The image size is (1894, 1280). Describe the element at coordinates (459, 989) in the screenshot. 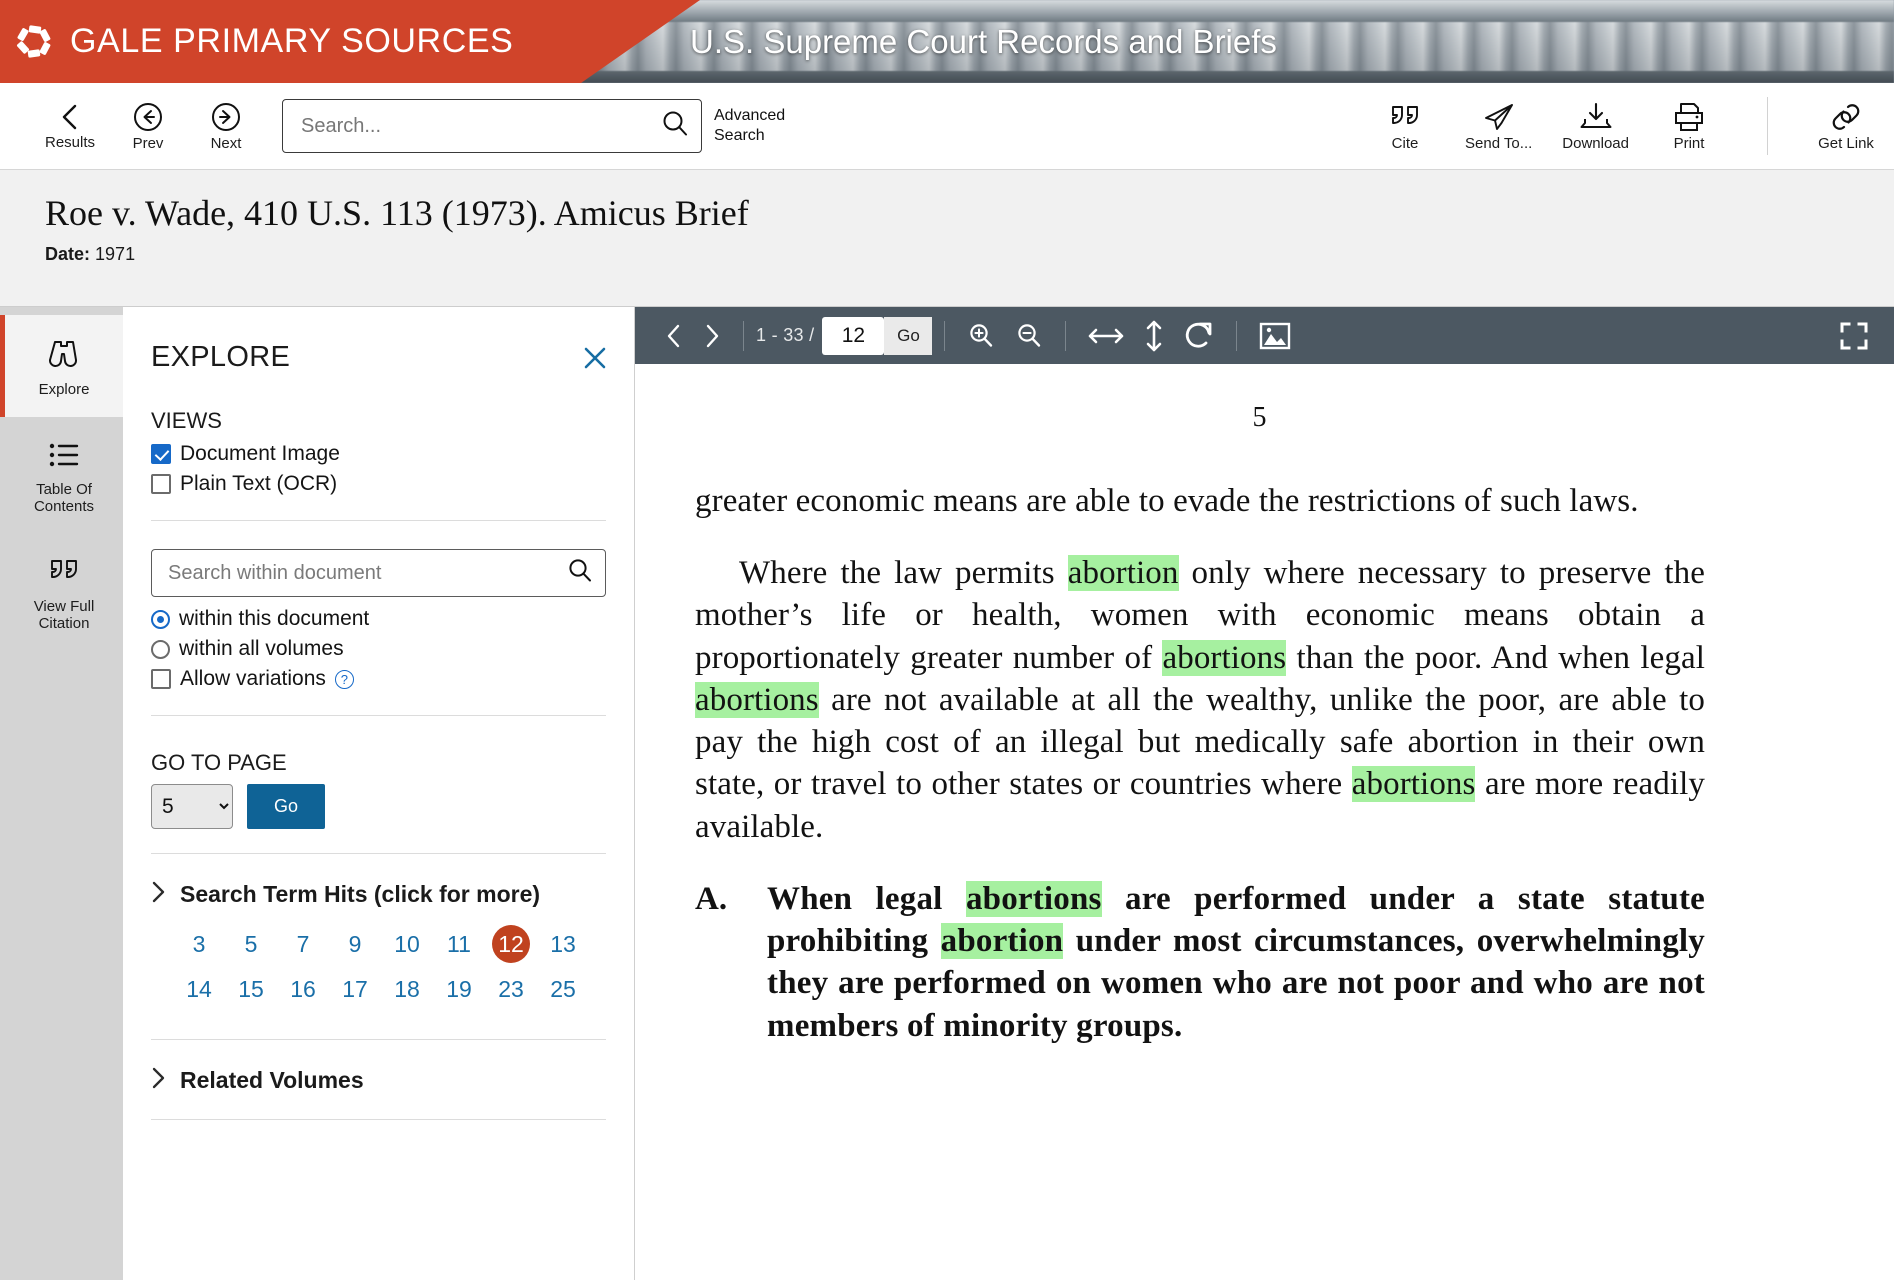

I see `search-term-hit-page-19: 19` at that location.